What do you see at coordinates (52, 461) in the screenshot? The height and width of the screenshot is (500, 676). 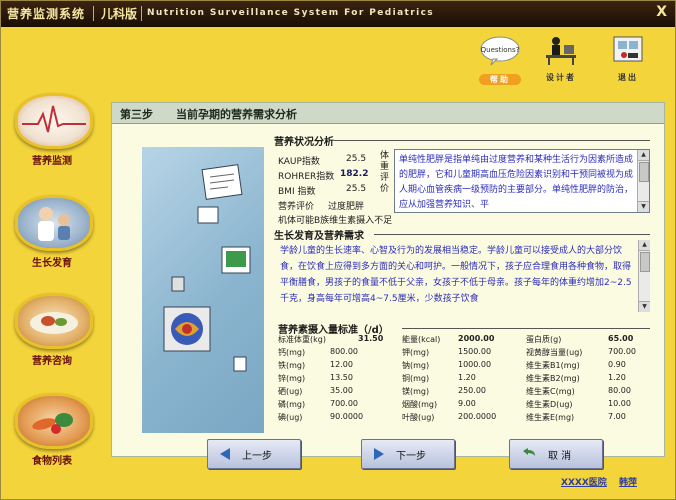 I see `nav-item-label: 食物列表` at bounding box center [52, 461].